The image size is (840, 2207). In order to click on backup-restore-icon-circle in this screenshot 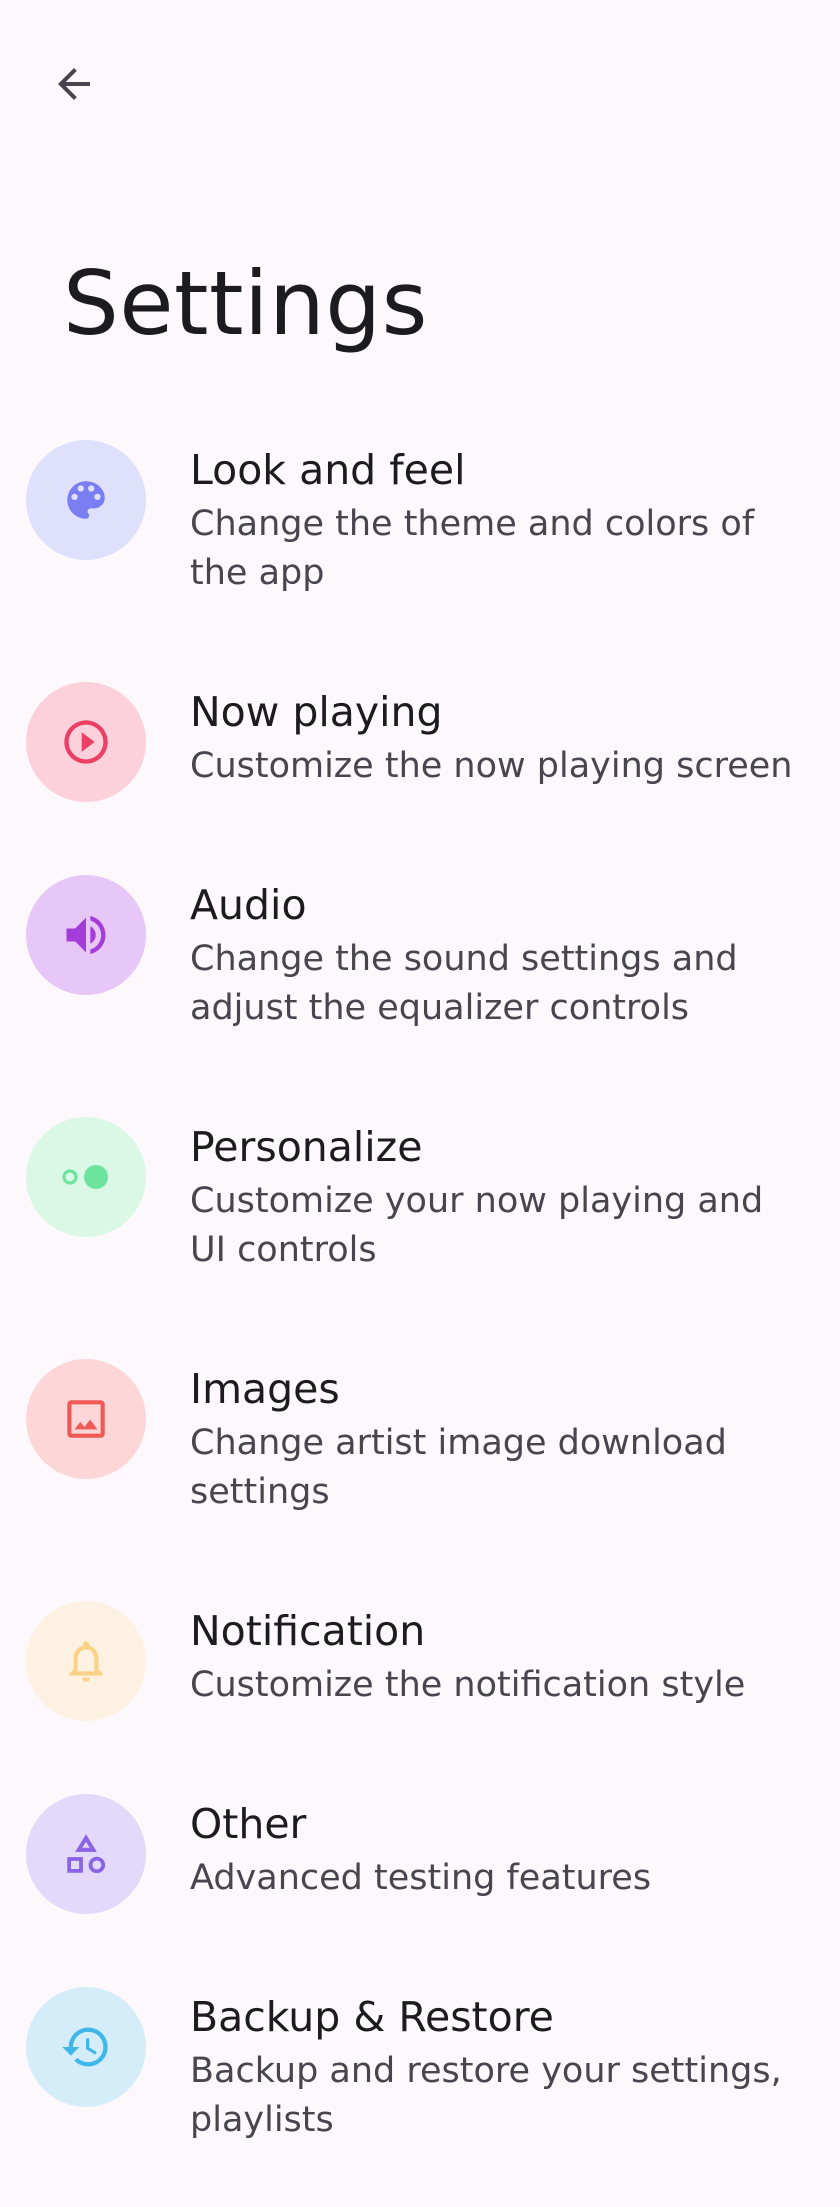, I will do `click(86, 2047)`.